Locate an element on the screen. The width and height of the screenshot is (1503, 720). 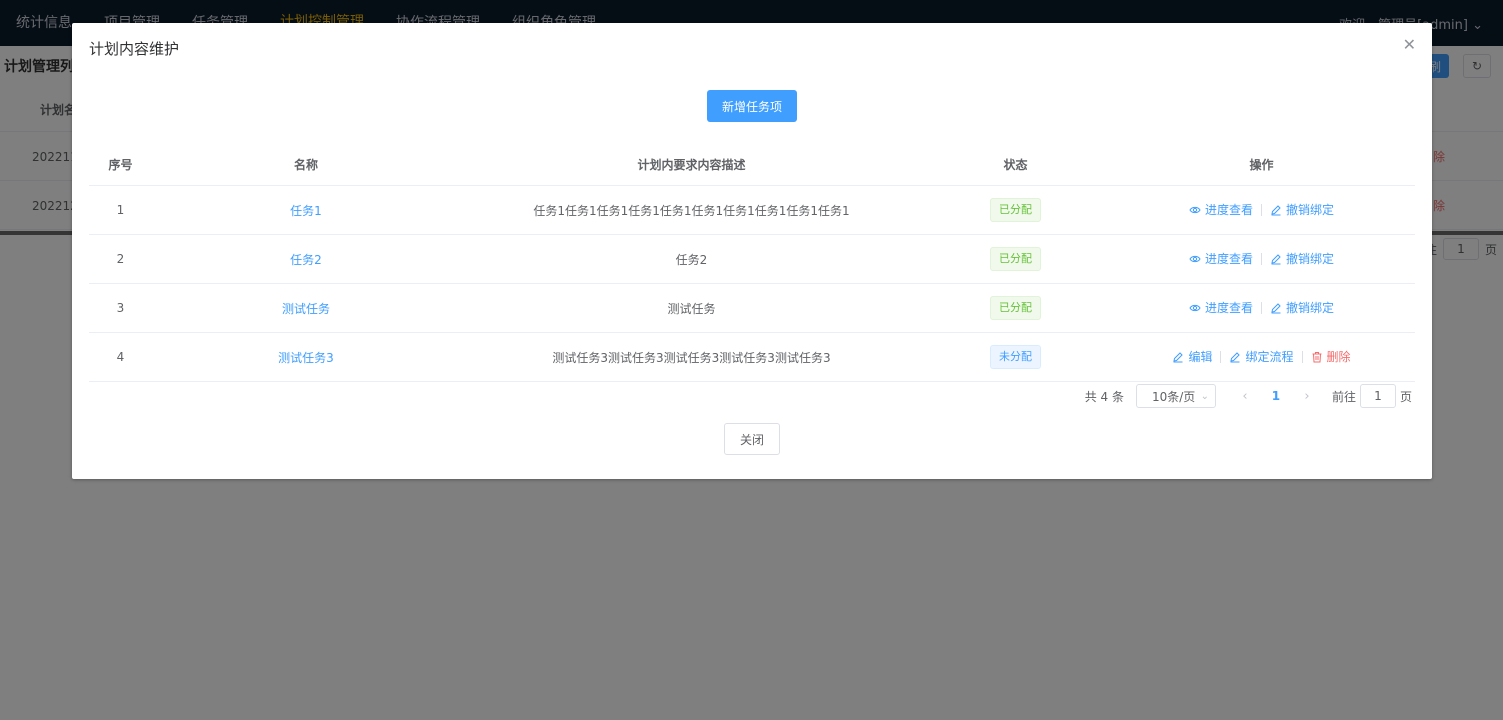
close-icon: ✕ is located at coordinates (1409, 45).